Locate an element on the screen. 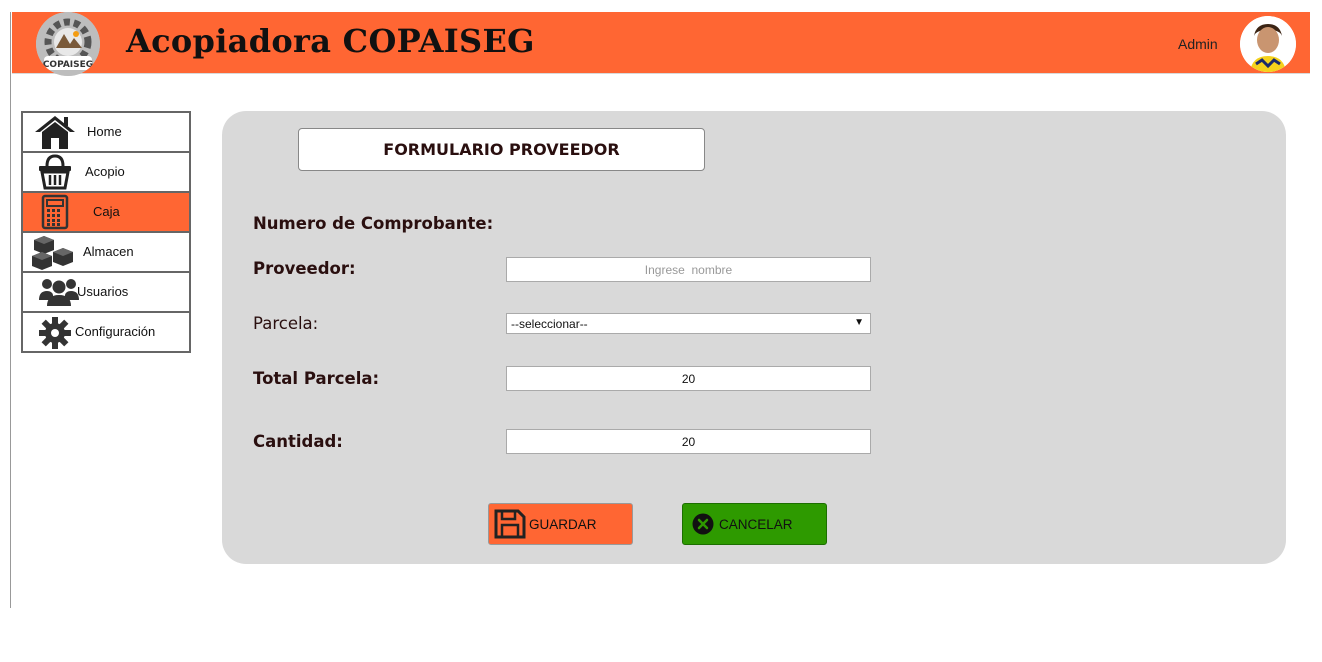 This screenshot has height=662, width=1322. cancel-button-label: CANCELAR is located at coordinates (756, 524).